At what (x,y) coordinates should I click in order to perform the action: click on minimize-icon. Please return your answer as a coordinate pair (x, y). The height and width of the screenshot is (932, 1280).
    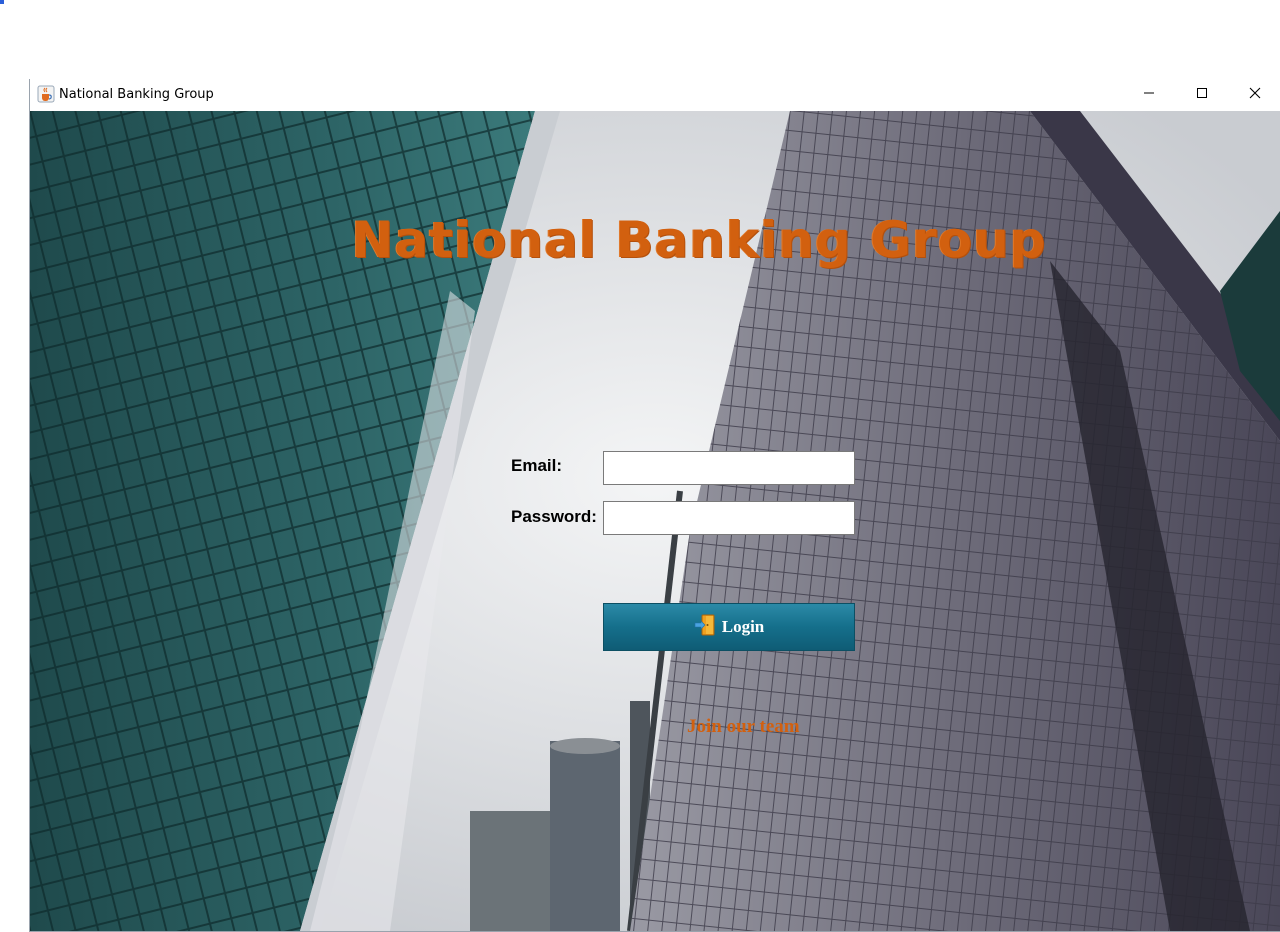
    Looking at the image, I should click on (1149, 95).